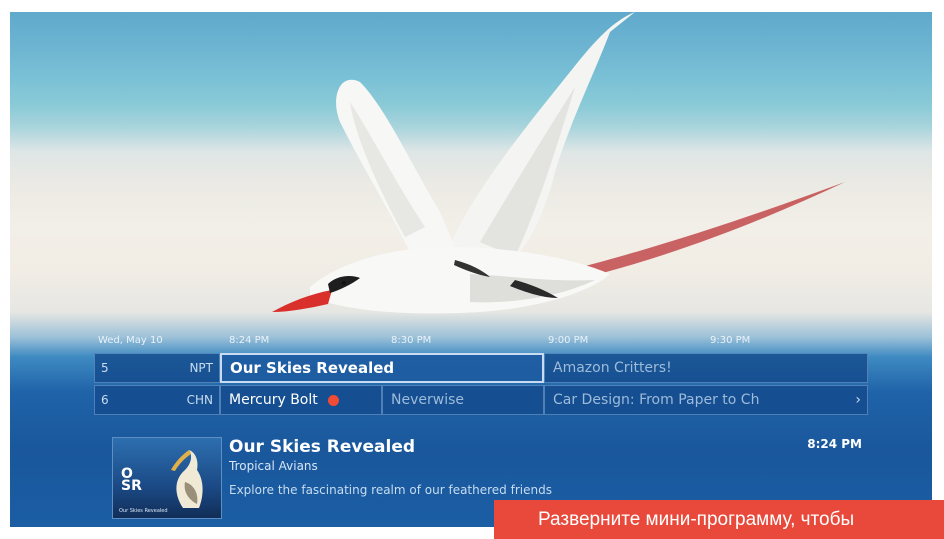 The image size is (944, 539). What do you see at coordinates (612, 368) in the screenshot?
I see `program-title: Amazon Critters!` at bounding box center [612, 368].